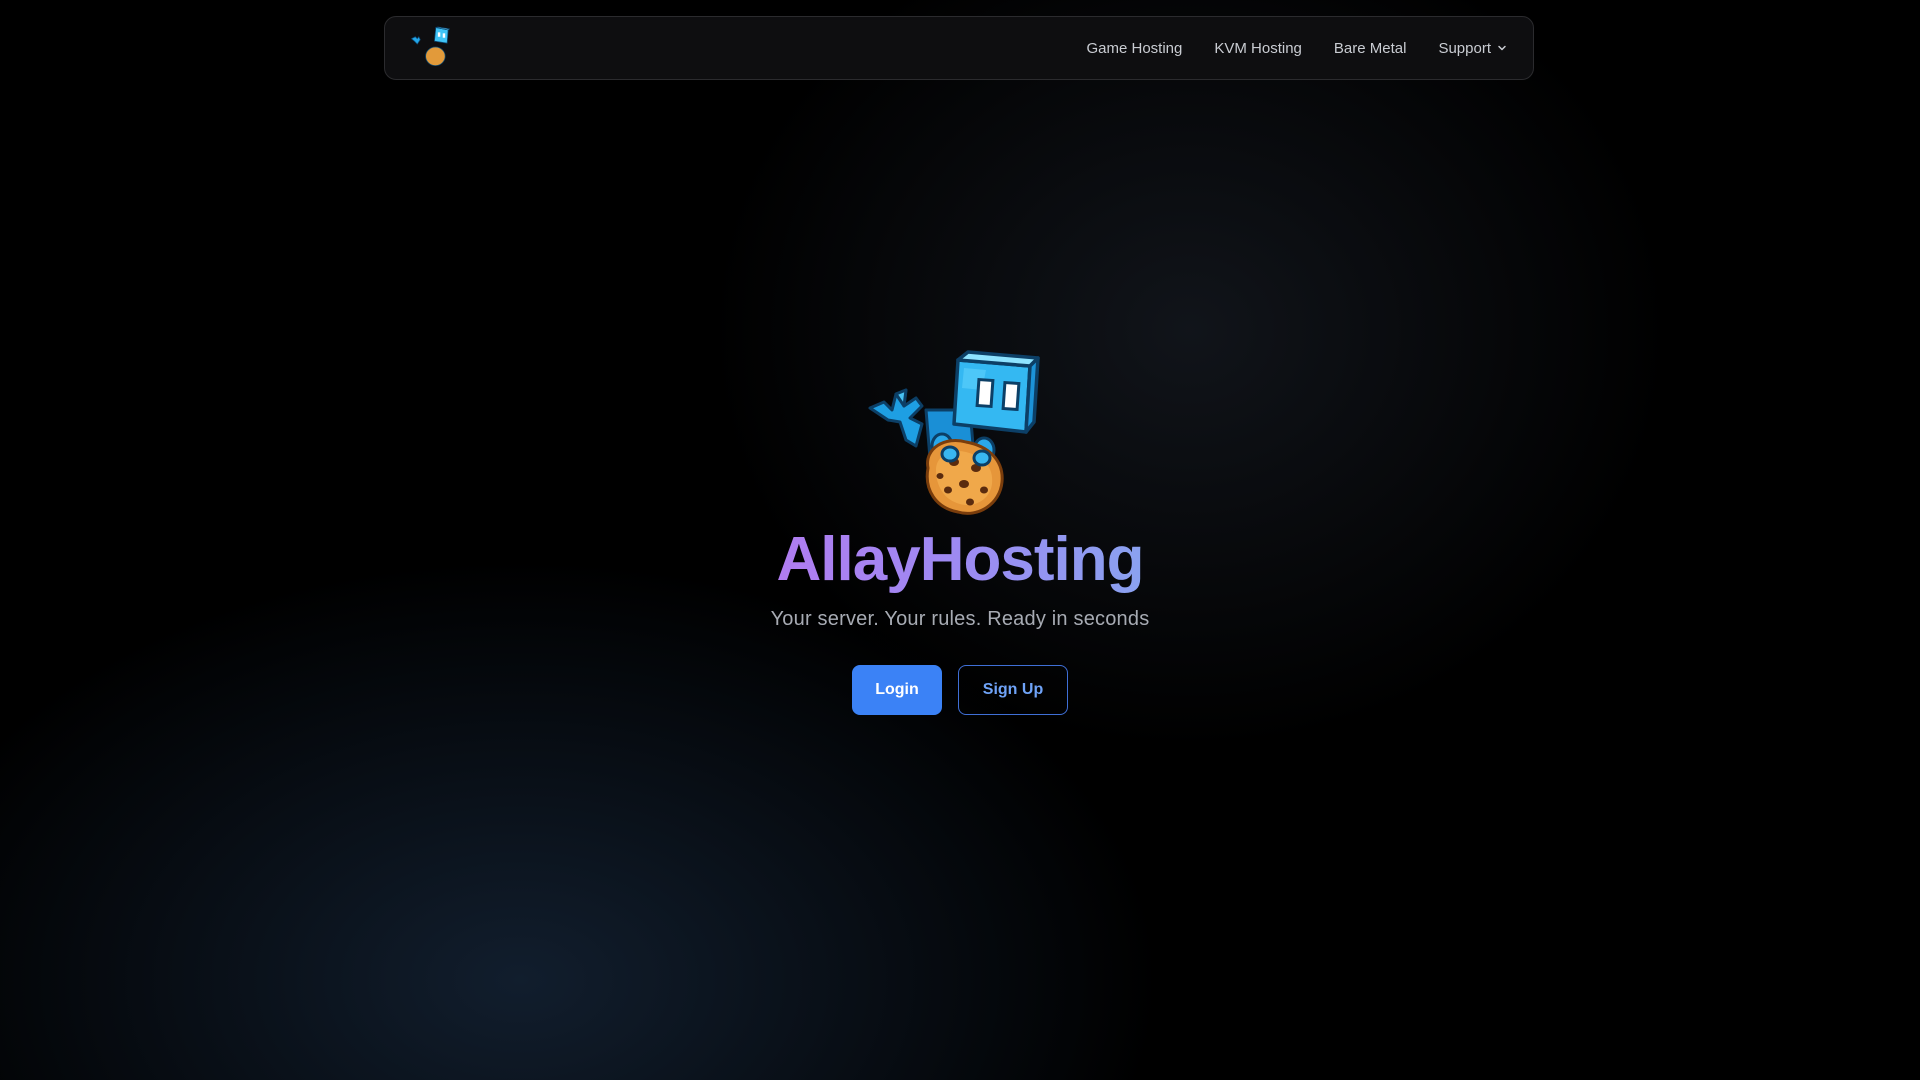  I want to click on nav-link-support: Support, so click(1472, 48).